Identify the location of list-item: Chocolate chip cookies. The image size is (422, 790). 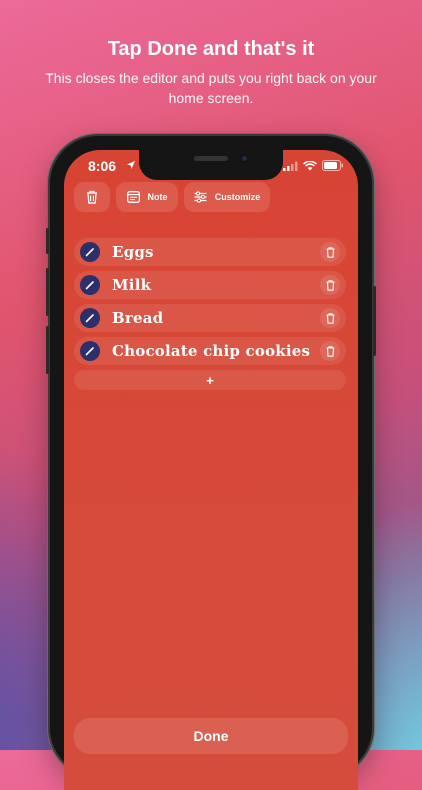
(210, 351).